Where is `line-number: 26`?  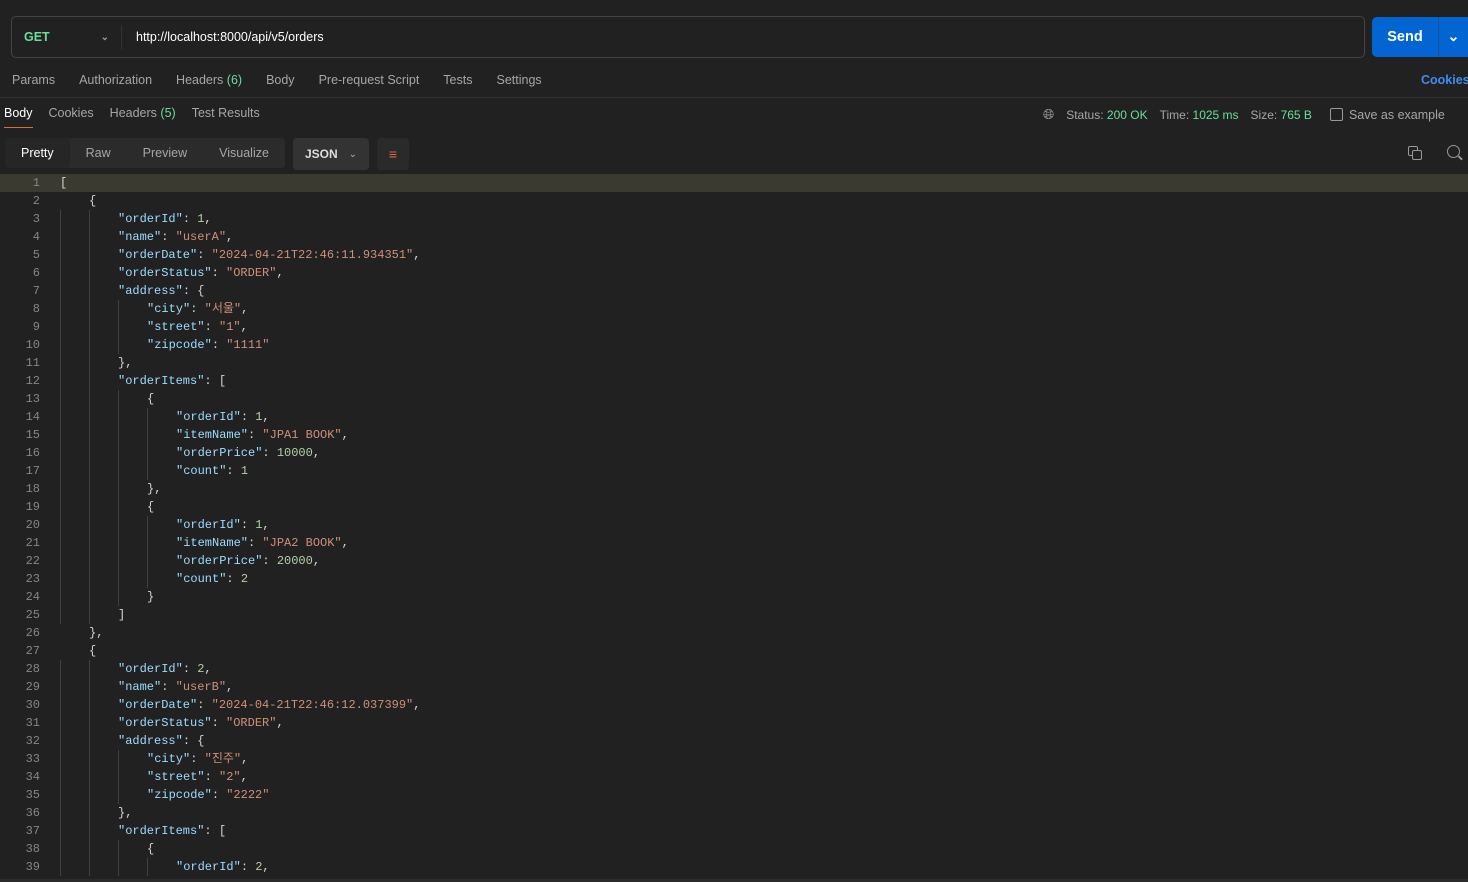 line-number: 26 is located at coordinates (32, 633).